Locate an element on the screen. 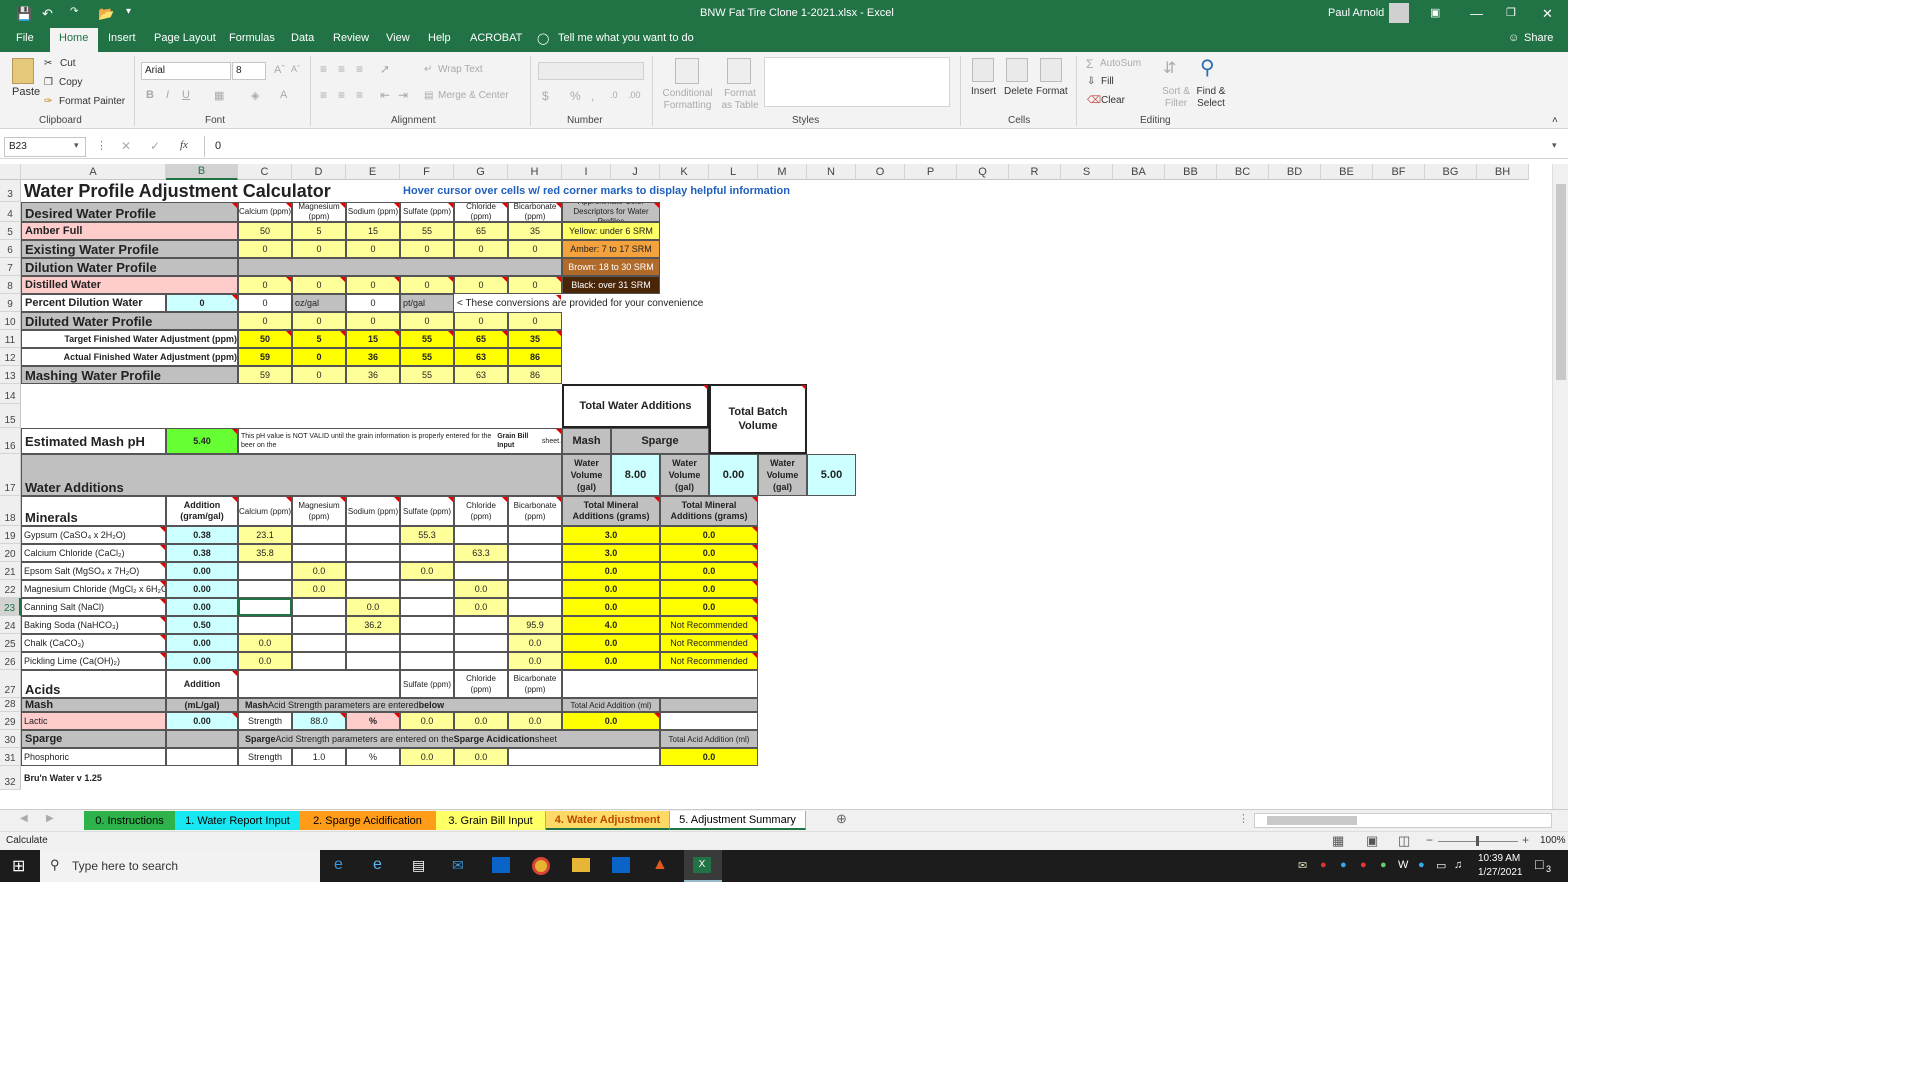 Image resolution: width=1920 pixels, height=1080 pixels. mash-mineral-total: 3.0 is located at coordinates (611, 553).